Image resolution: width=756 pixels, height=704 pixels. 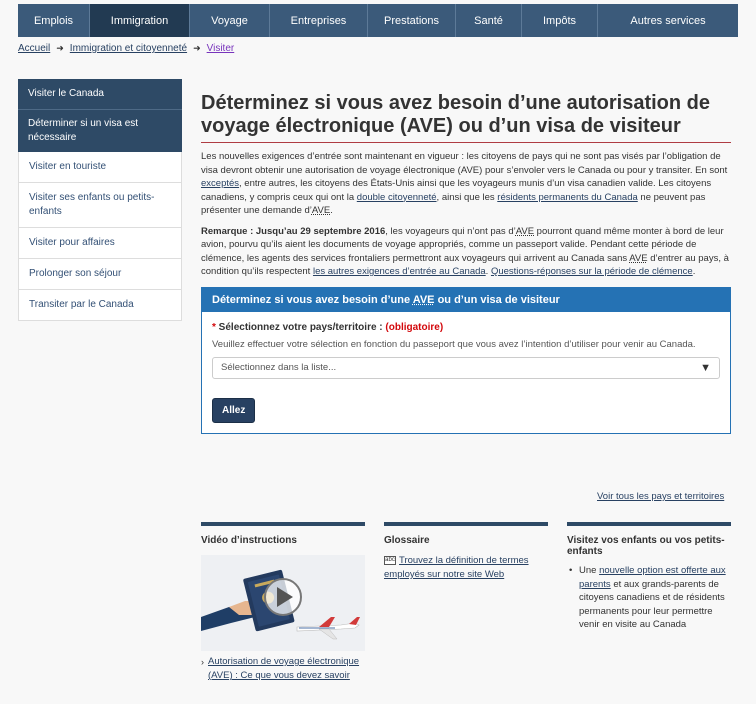 I want to click on text: Sélectionnez votre pays/territoire :, so click(x=300, y=327).